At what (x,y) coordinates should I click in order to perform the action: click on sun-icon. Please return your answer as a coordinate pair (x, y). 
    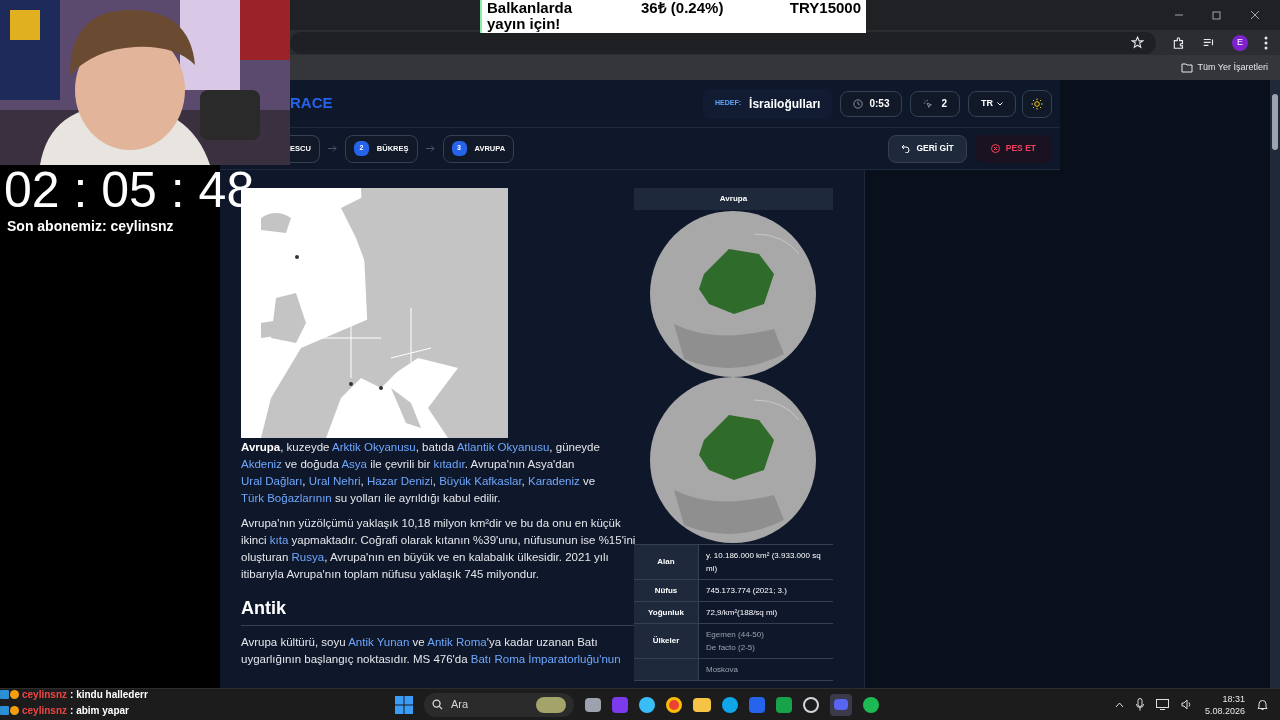
    Looking at the image, I should click on (1037, 103).